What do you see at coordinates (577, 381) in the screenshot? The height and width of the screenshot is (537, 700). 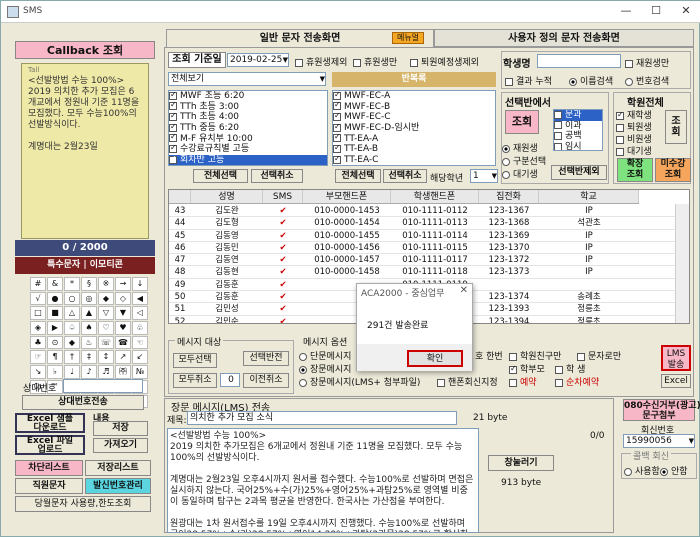 I see `sequential-checkbox: 순차예약` at bounding box center [577, 381].